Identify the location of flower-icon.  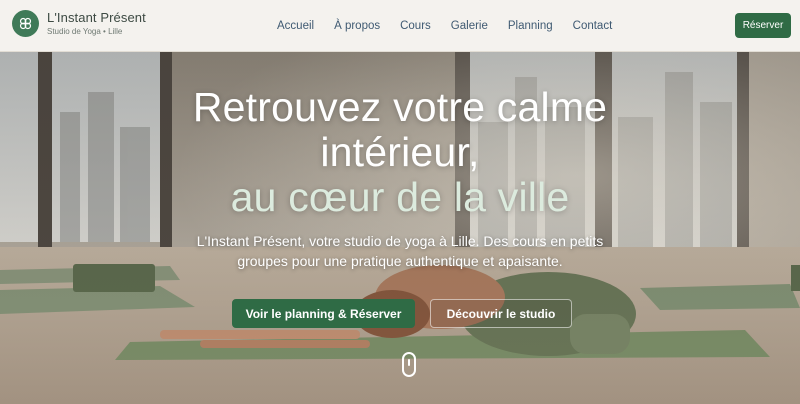
(25, 23).